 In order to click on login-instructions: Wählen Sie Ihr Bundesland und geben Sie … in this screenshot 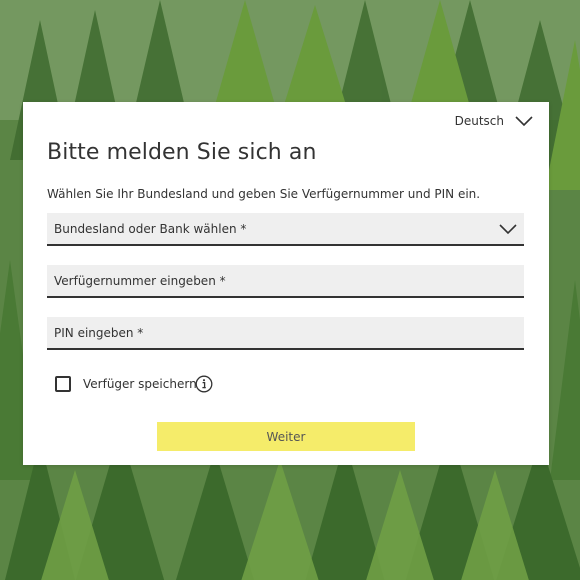, I will do `click(264, 194)`.